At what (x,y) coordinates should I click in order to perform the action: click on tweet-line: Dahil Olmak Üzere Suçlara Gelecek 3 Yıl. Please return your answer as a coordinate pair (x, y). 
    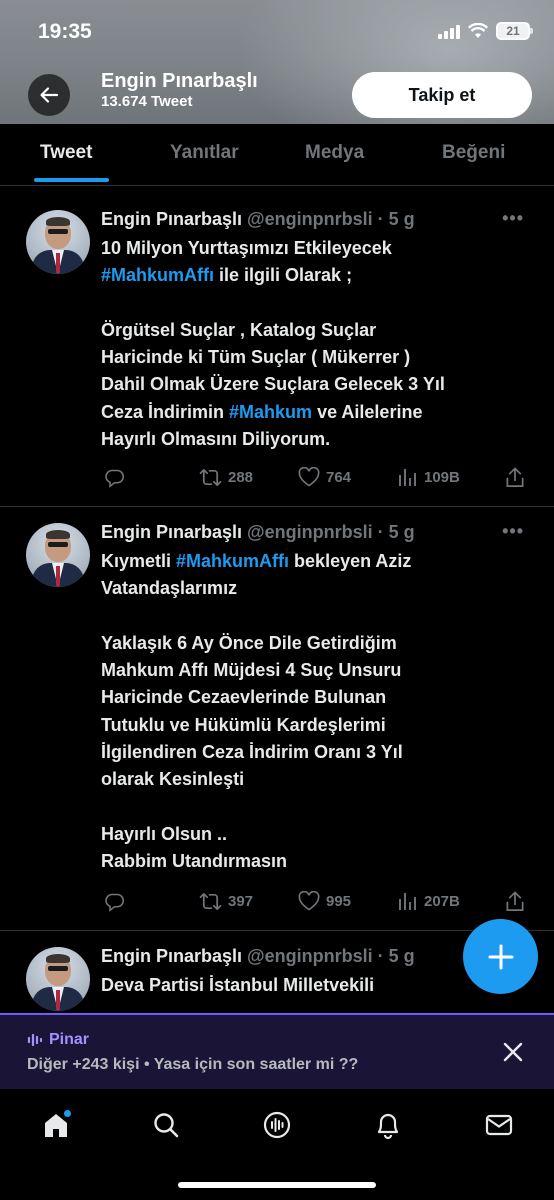
    Looking at the image, I should click on (273, 384).